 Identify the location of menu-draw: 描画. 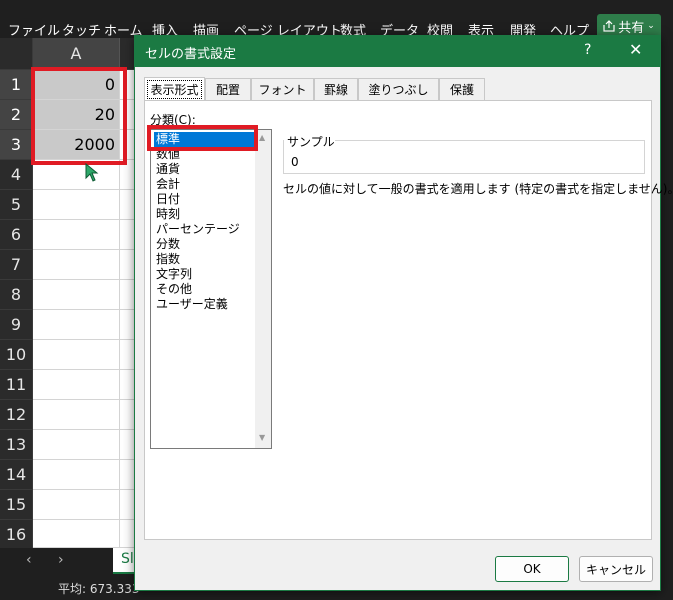
(206, 29).